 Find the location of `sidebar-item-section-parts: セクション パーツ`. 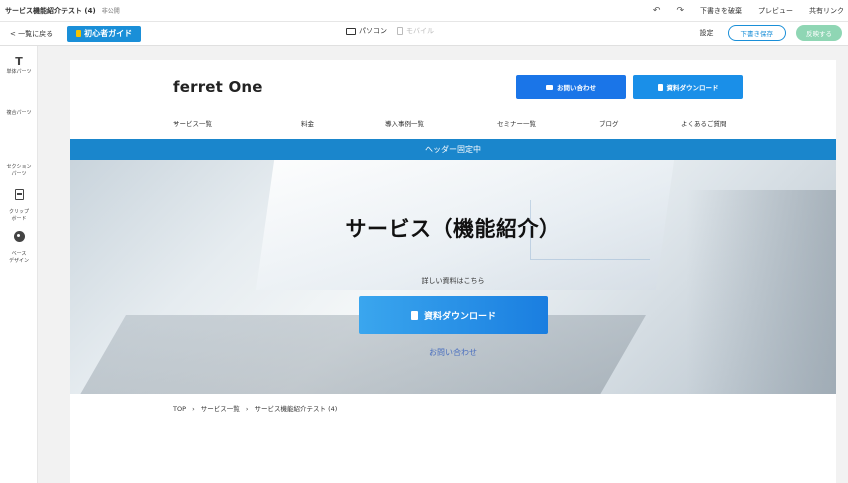

sidebar-item-section-parts: セクション パーツ is located at coordinates (19, 158).